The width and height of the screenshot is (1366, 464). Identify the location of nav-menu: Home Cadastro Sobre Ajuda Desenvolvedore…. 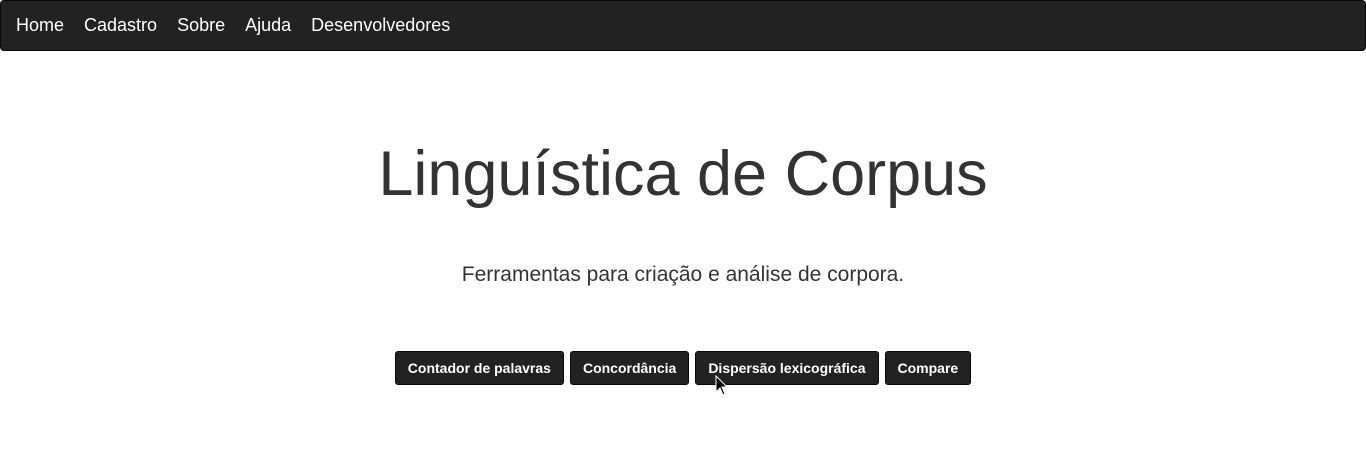
(683, 25).